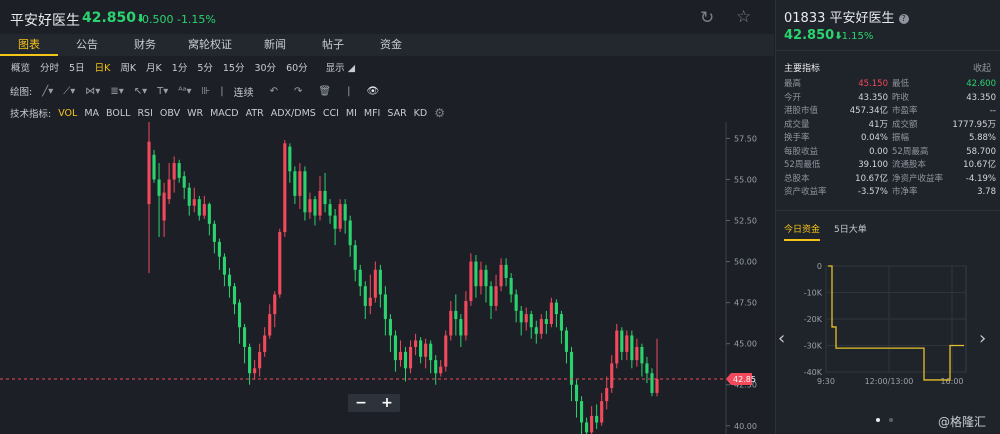 This screenshot has width=1000, height=434. I want to click on period-30min: 30分, so click(265, 69).